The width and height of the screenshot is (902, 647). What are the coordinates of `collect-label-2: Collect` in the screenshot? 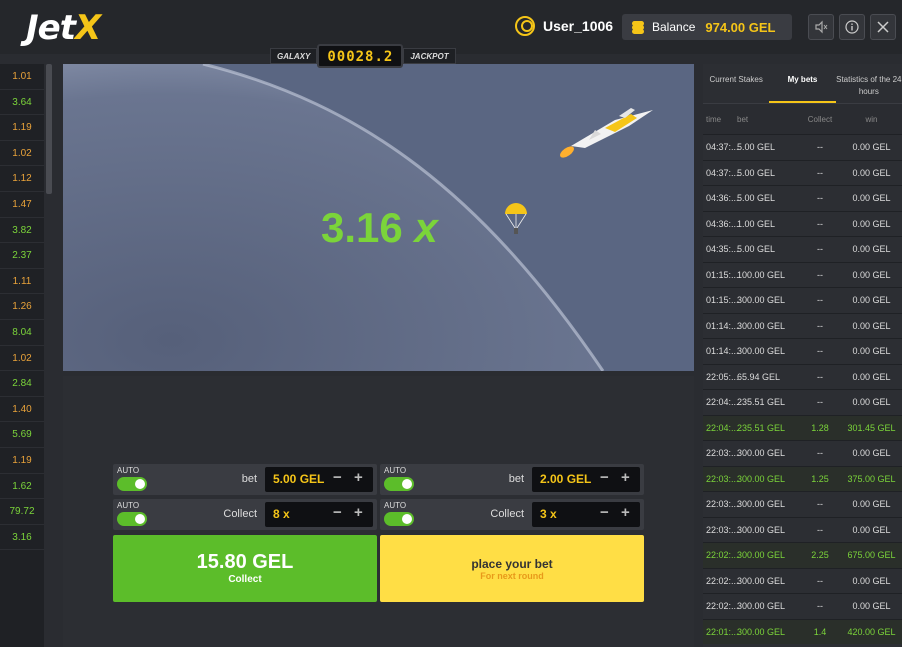 It's located at (507, 514).